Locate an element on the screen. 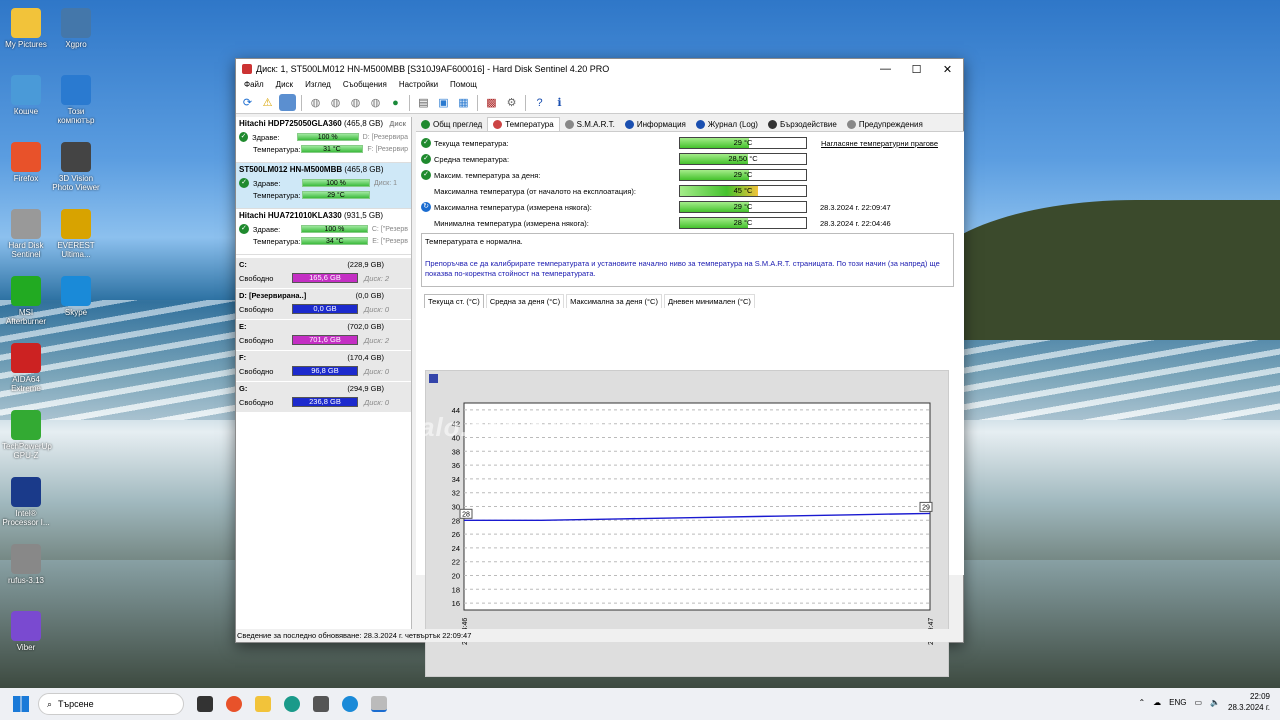  temp-label: Температура: is located at coordinates (277, 195).